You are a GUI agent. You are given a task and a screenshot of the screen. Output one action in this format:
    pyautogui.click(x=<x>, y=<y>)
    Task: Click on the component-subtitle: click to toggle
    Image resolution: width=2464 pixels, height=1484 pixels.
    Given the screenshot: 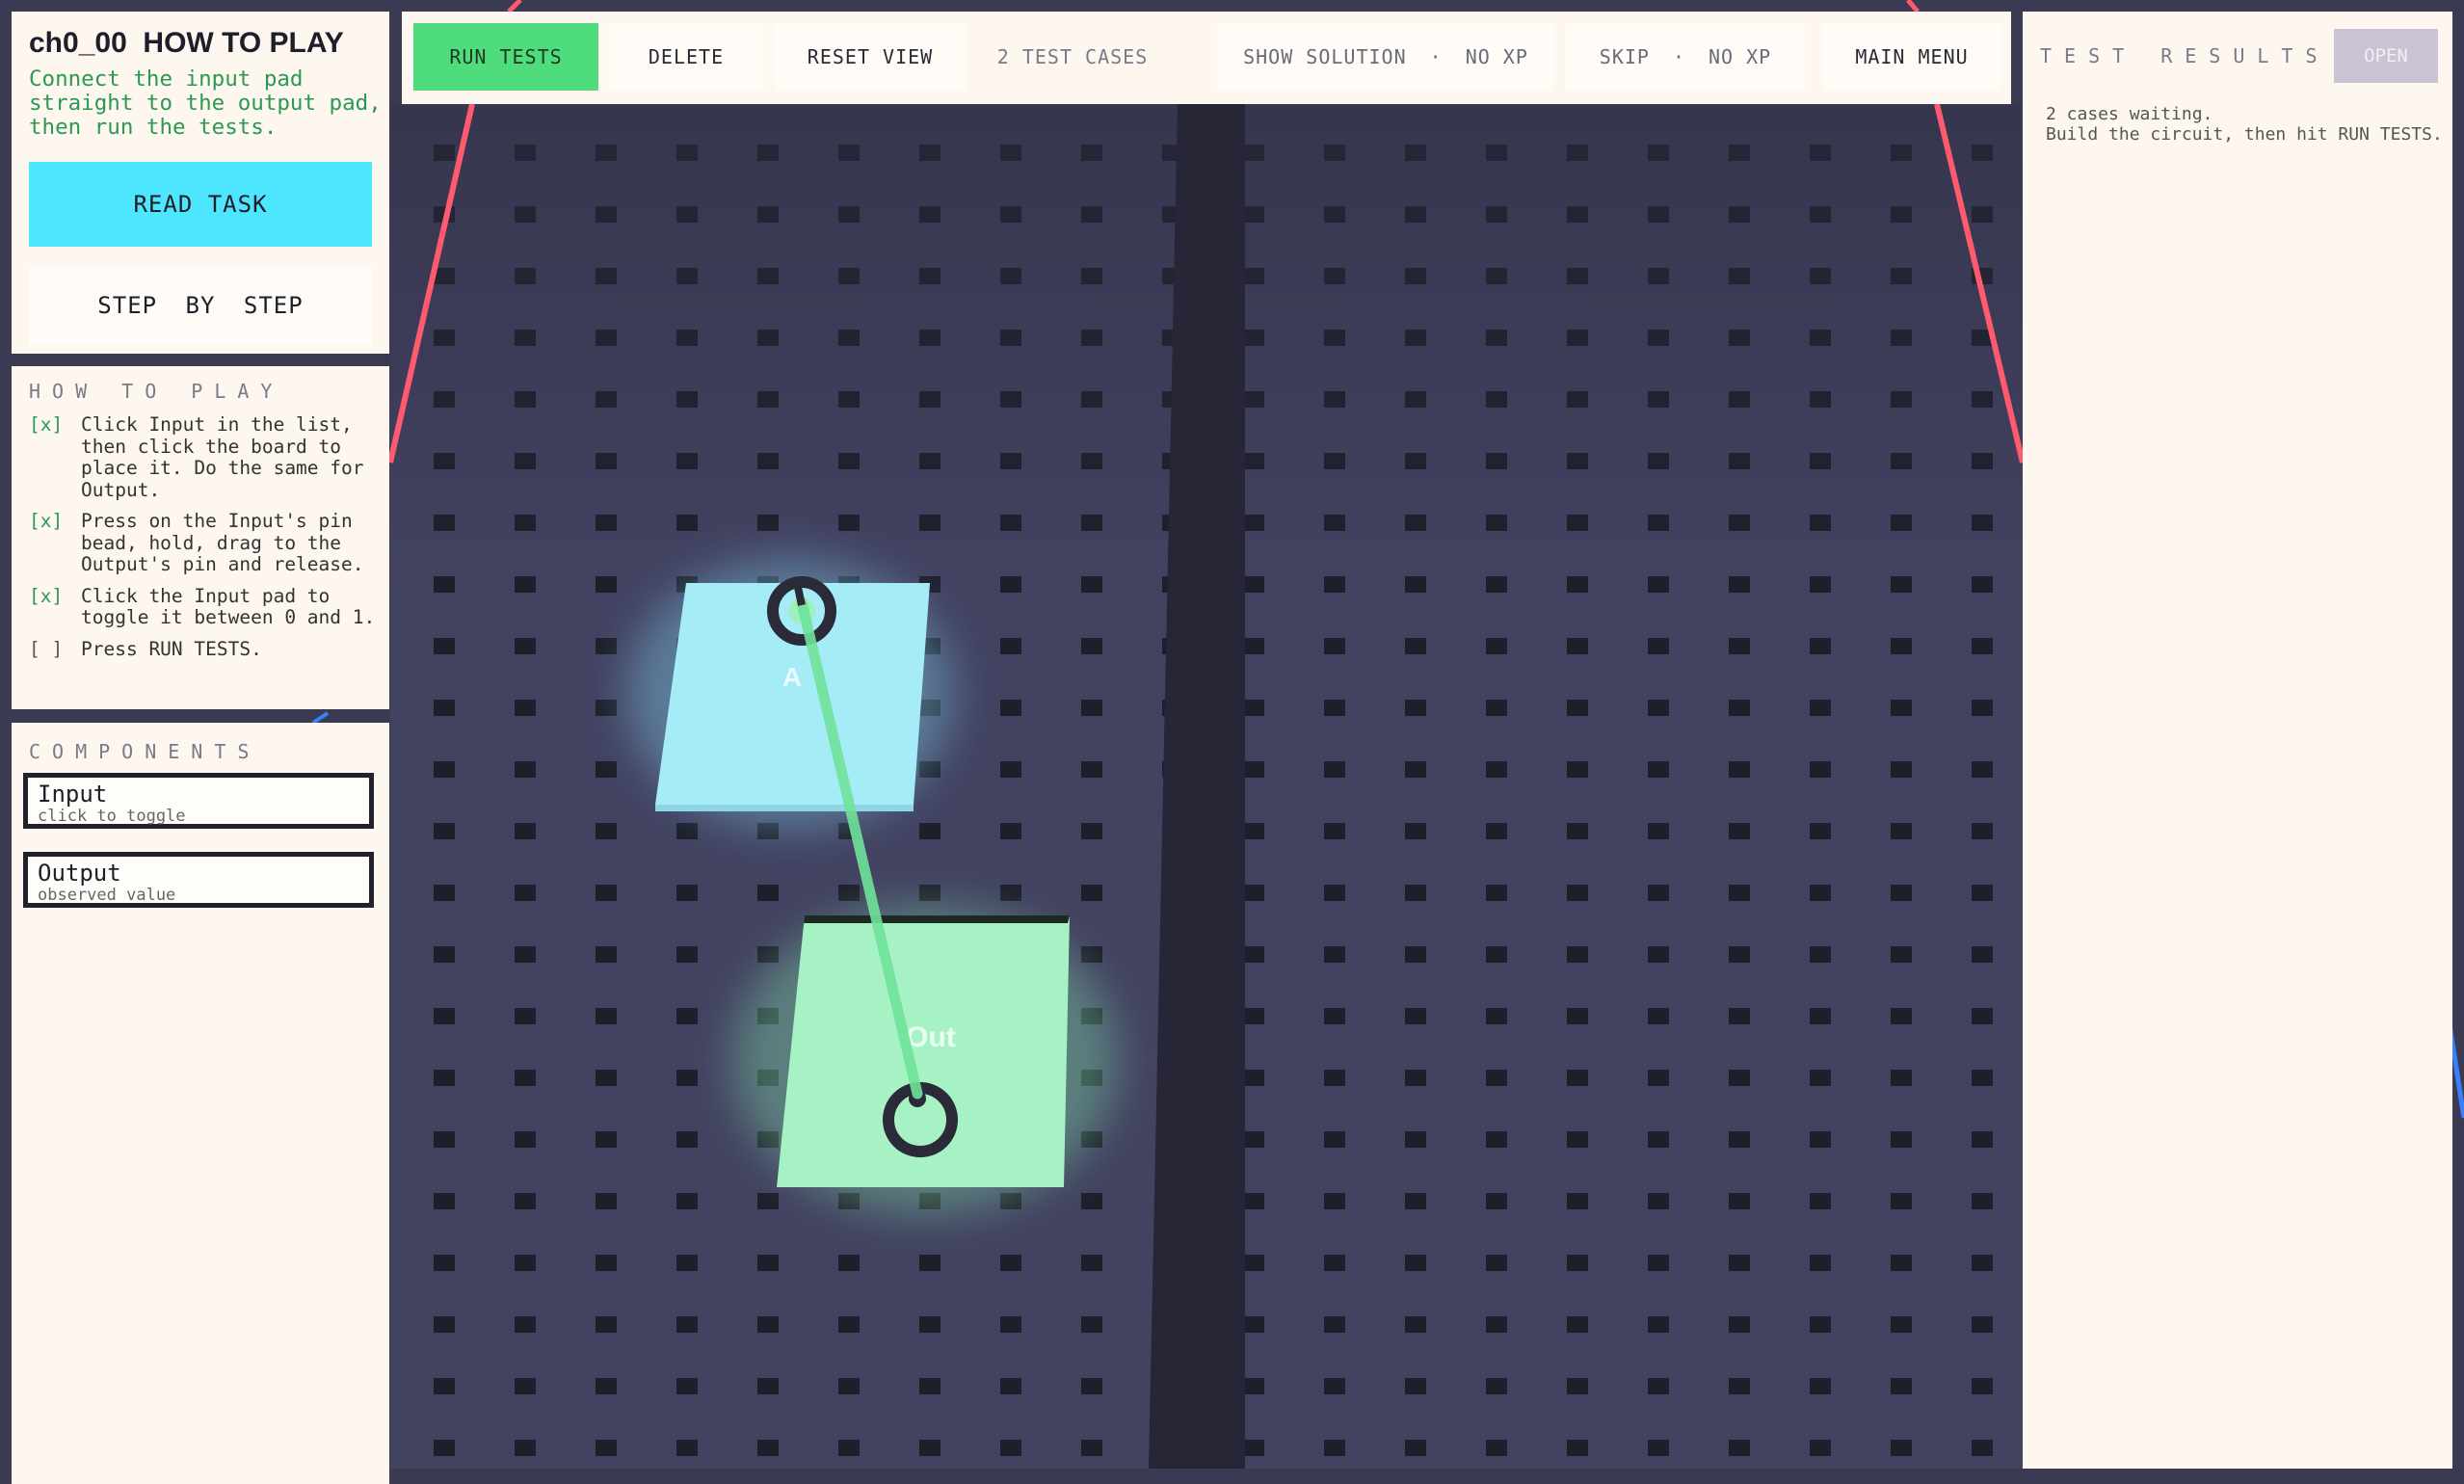 What is the action you would take?
    pyautogui.click(x=112, y=816)
    